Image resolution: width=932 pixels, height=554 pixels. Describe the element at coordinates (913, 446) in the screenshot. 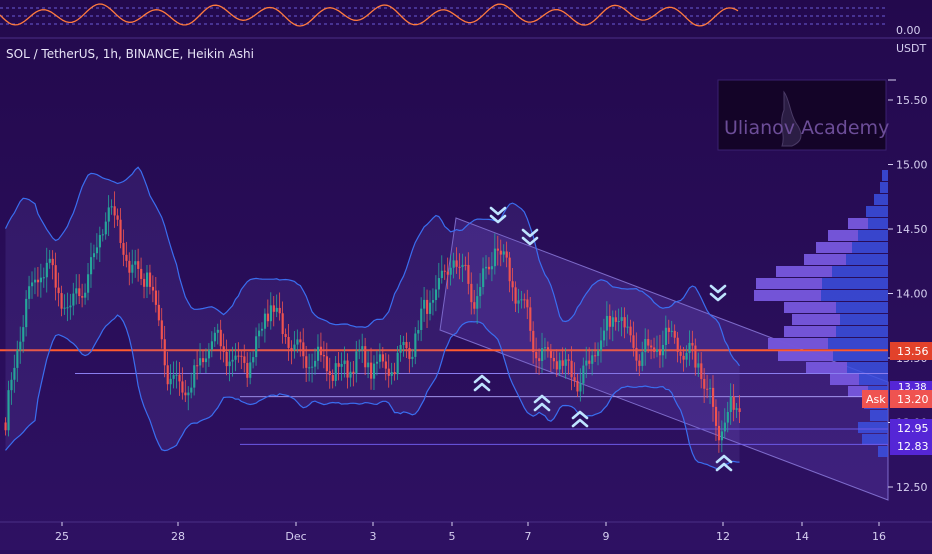

I see `svg-text: 12.83` at that location.